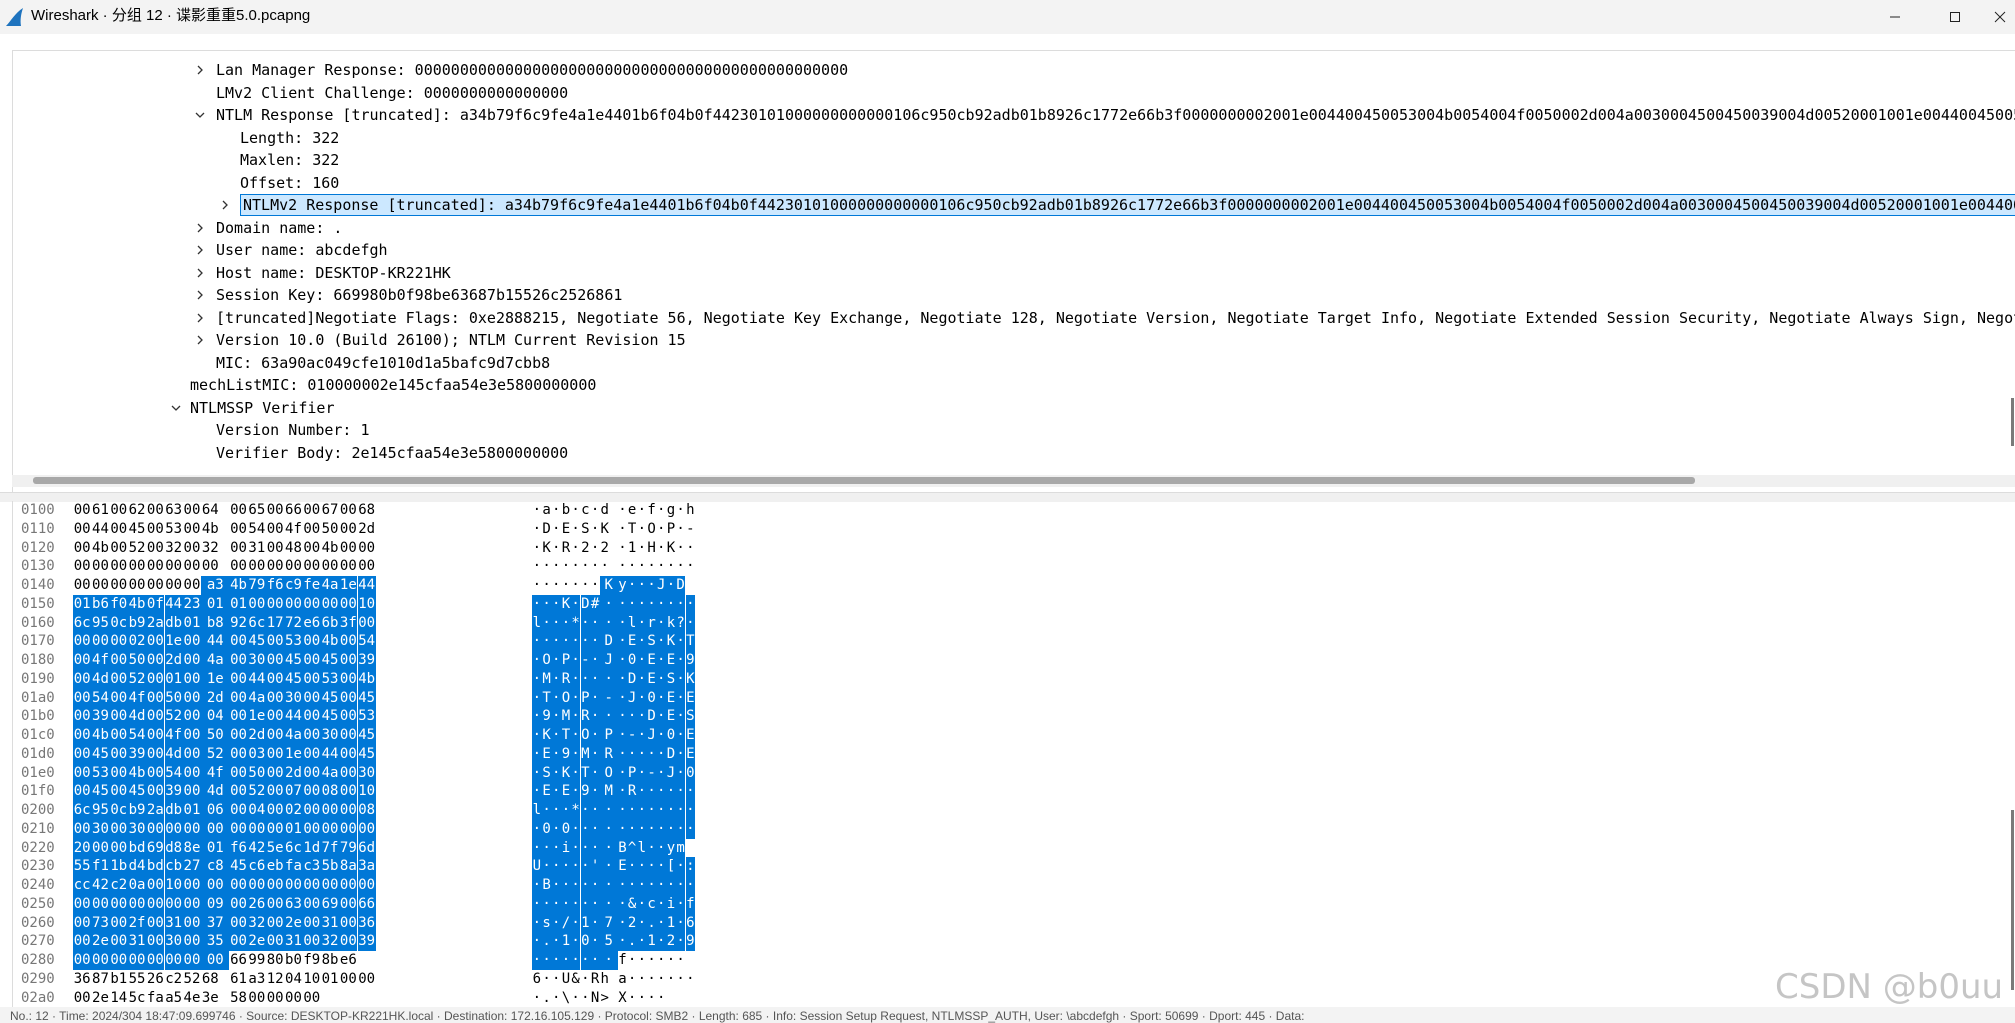  I want to click on hex-byte: 10, so click(366, 791).